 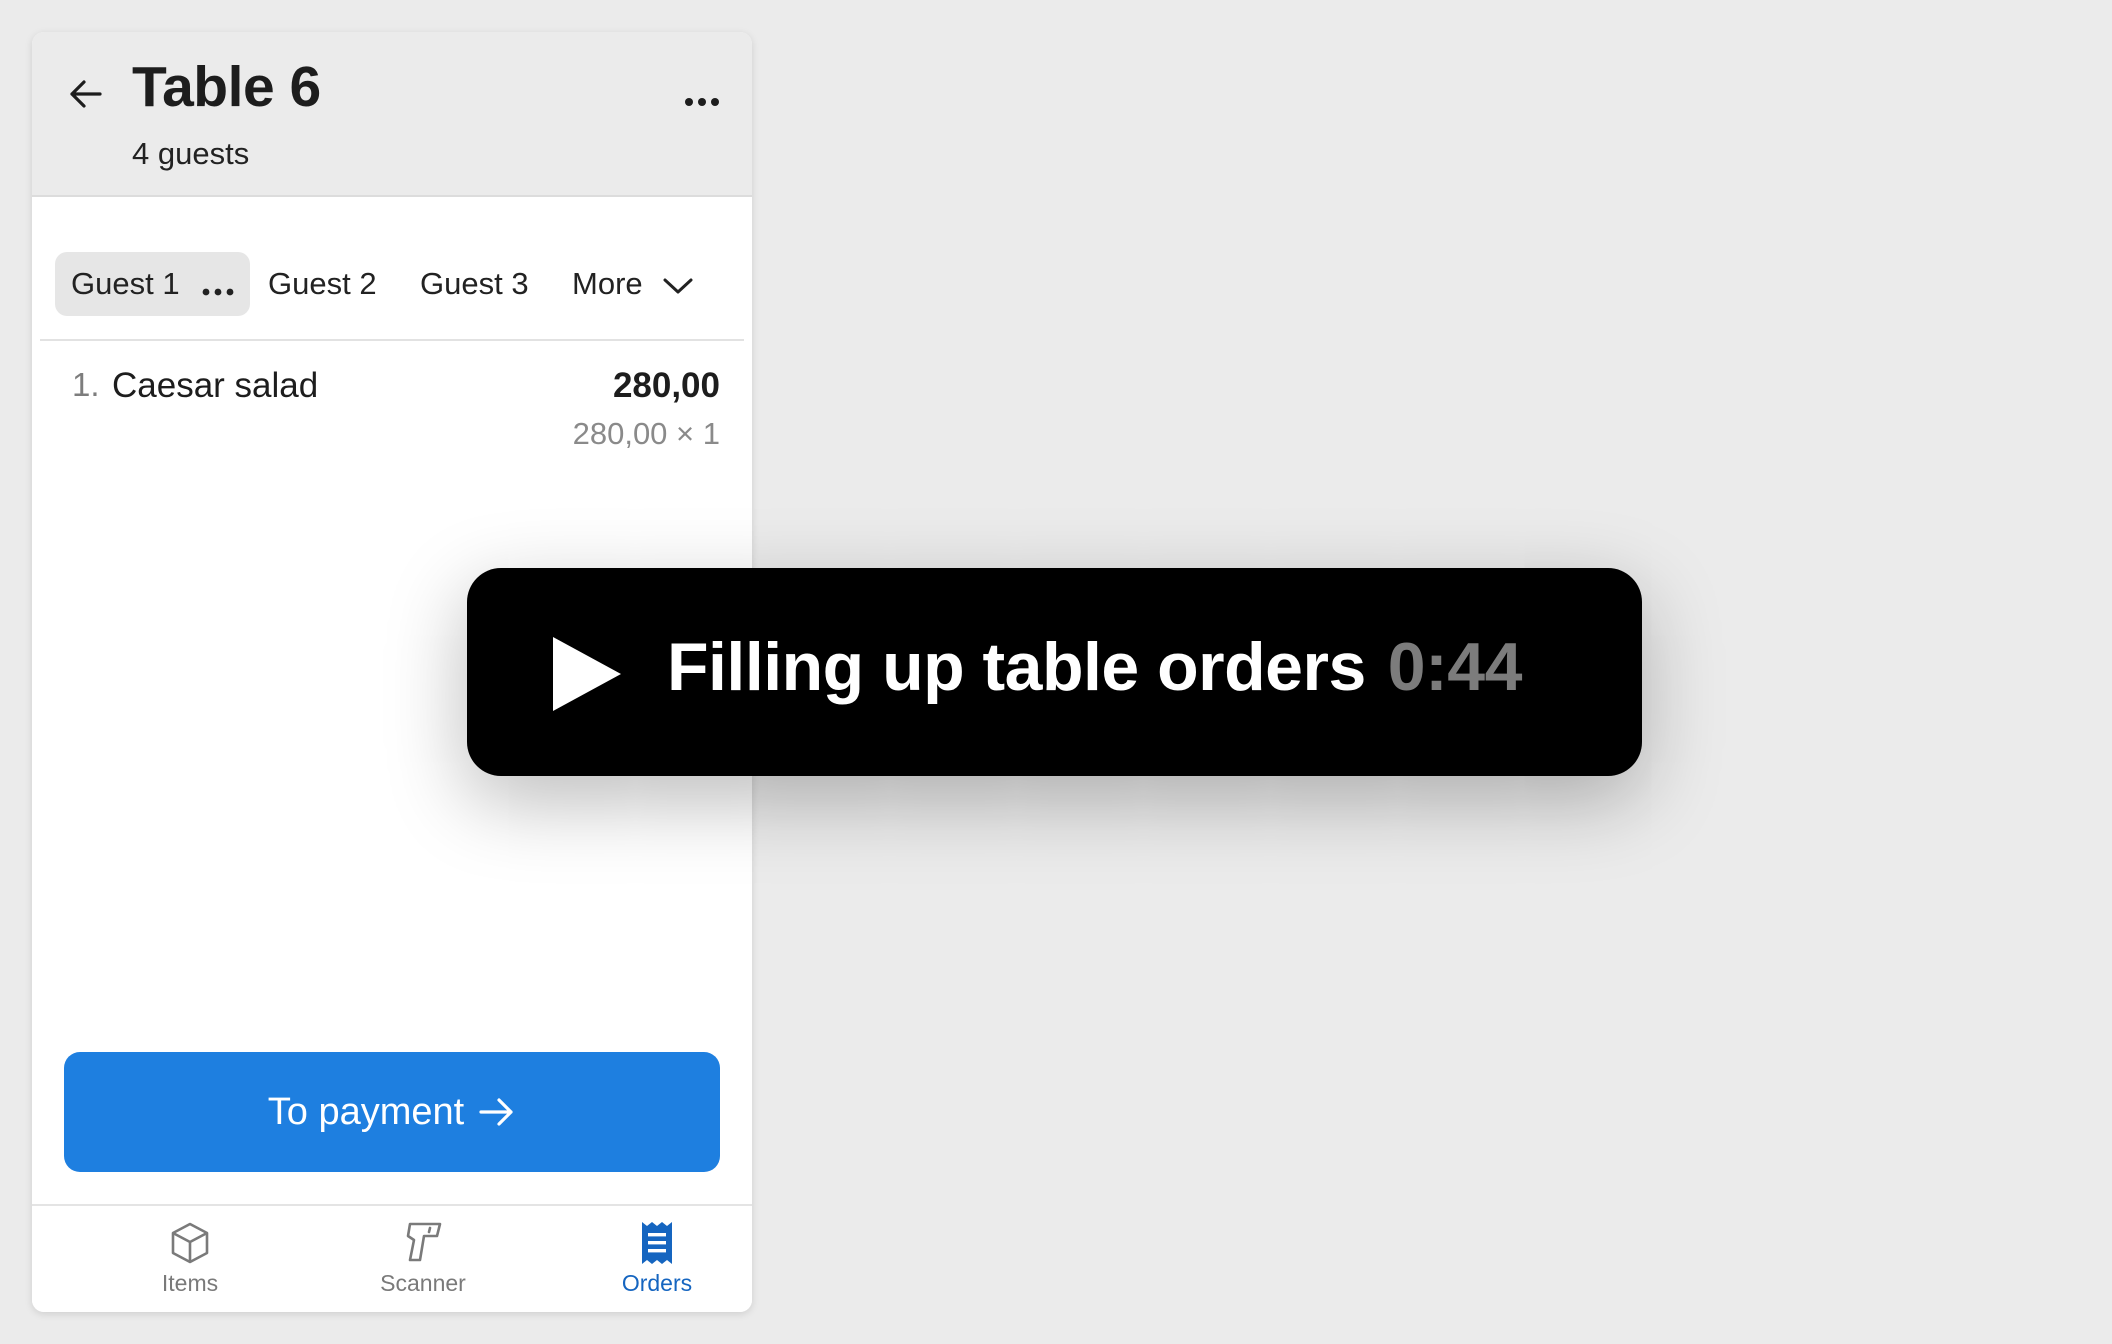 I want to click on tab-more: More, so click(x=633, y=284).